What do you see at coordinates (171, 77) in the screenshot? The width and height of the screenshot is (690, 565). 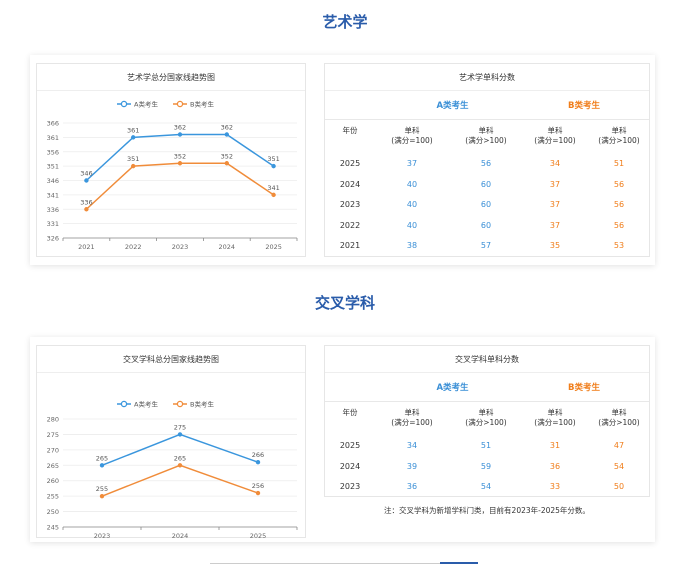 I see `art-chart-title: 艺术学总分国家线趋势图` at bounding box center [171, 77].